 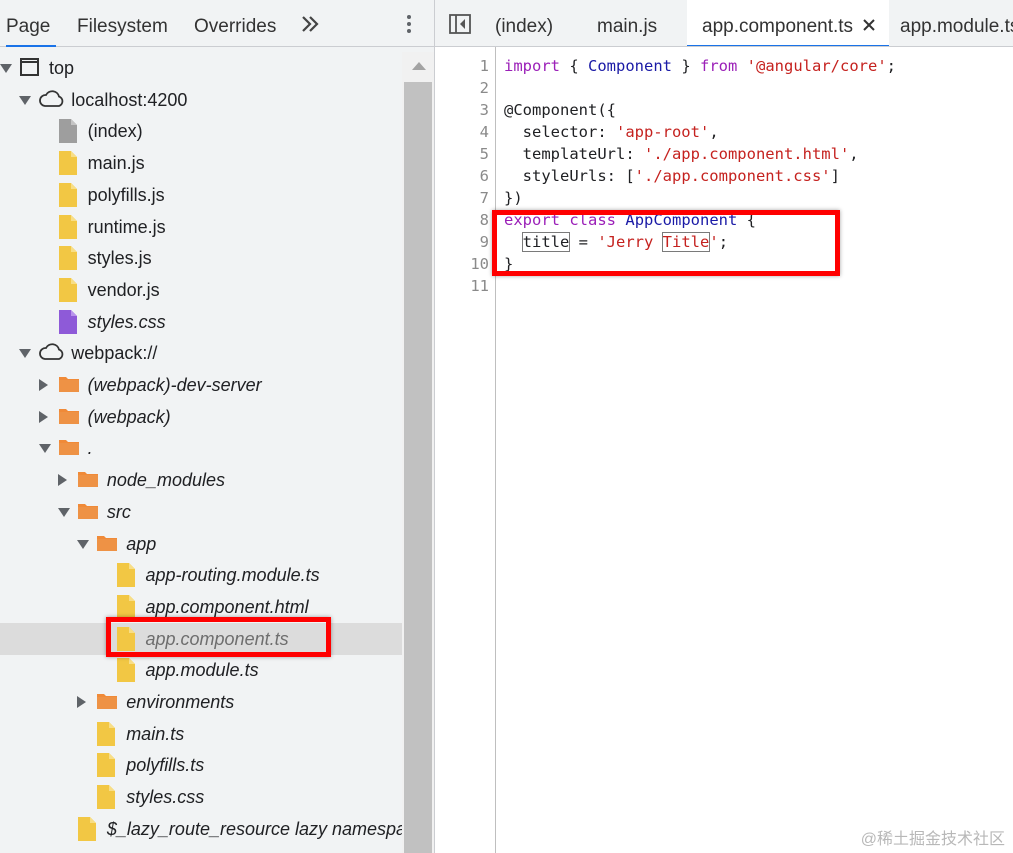 What do you see at coordinates (201, 353) in the screenshot?
I see `tree-folder-item: webpack://` at bounding box center [201, 353].